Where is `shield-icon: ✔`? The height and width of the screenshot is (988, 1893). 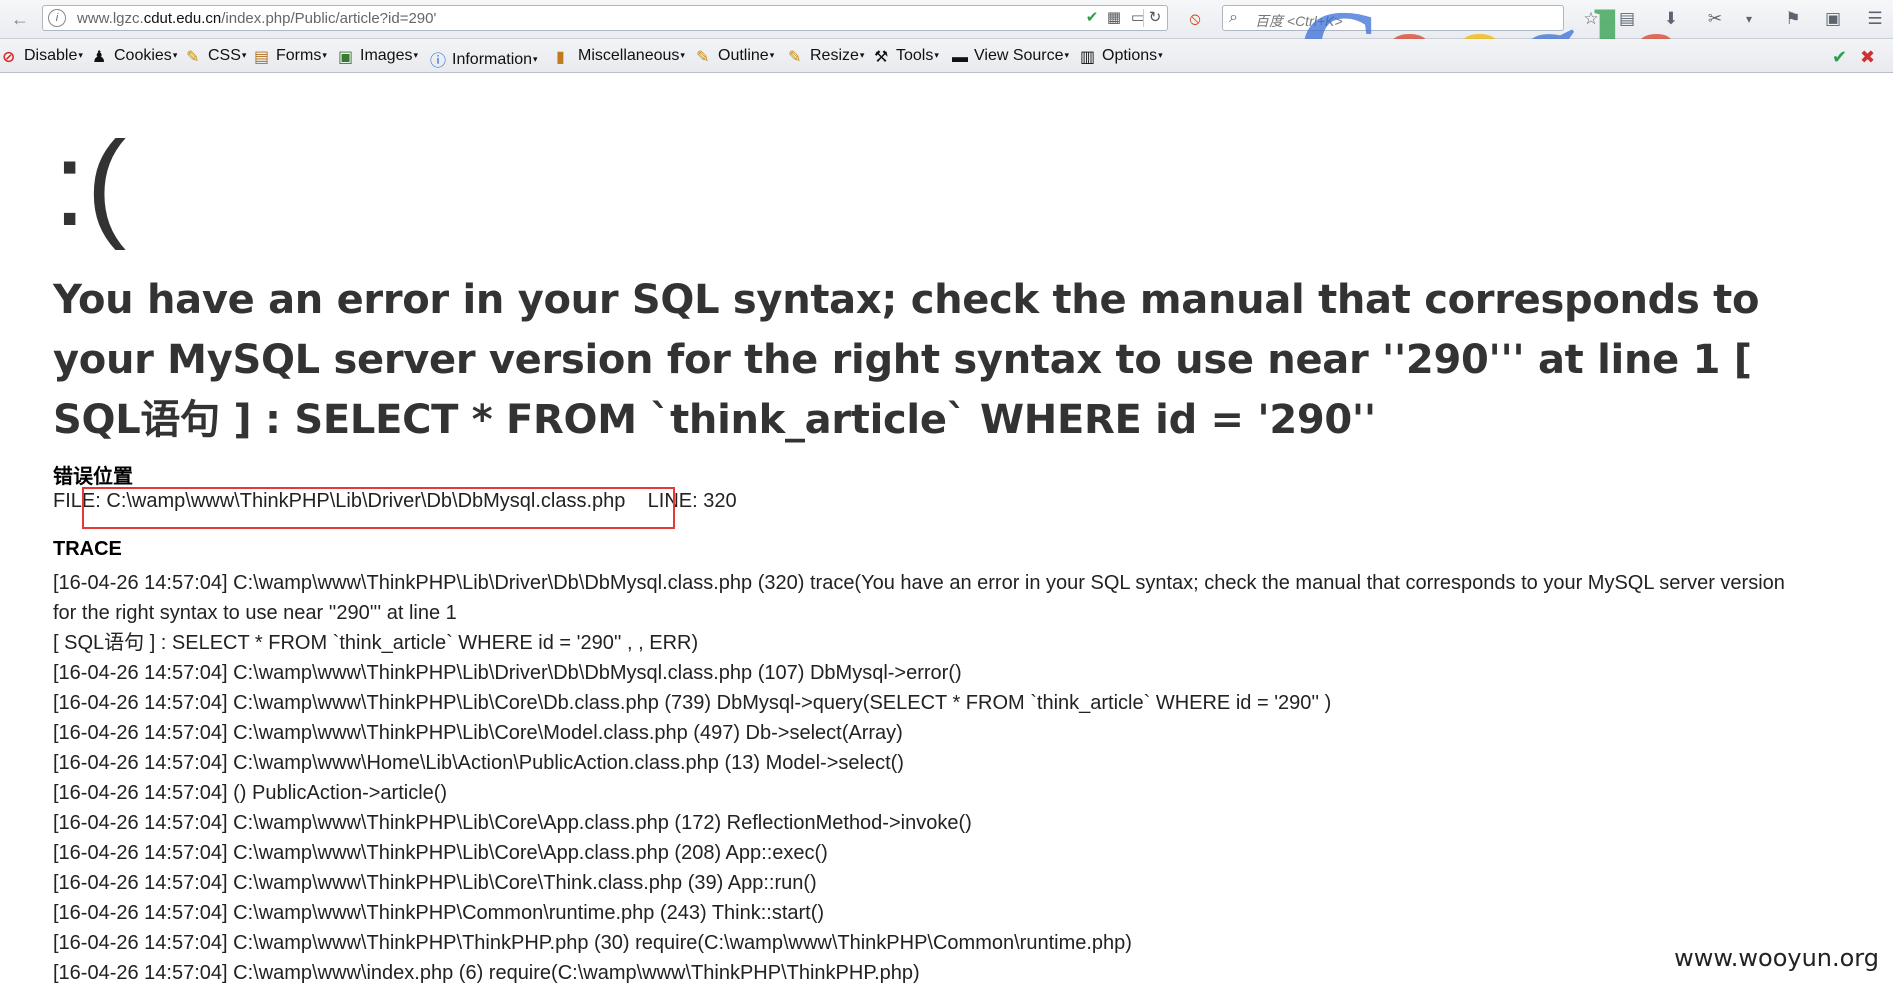
shield-icon: ✔ is located at coordinates (1092, 18).